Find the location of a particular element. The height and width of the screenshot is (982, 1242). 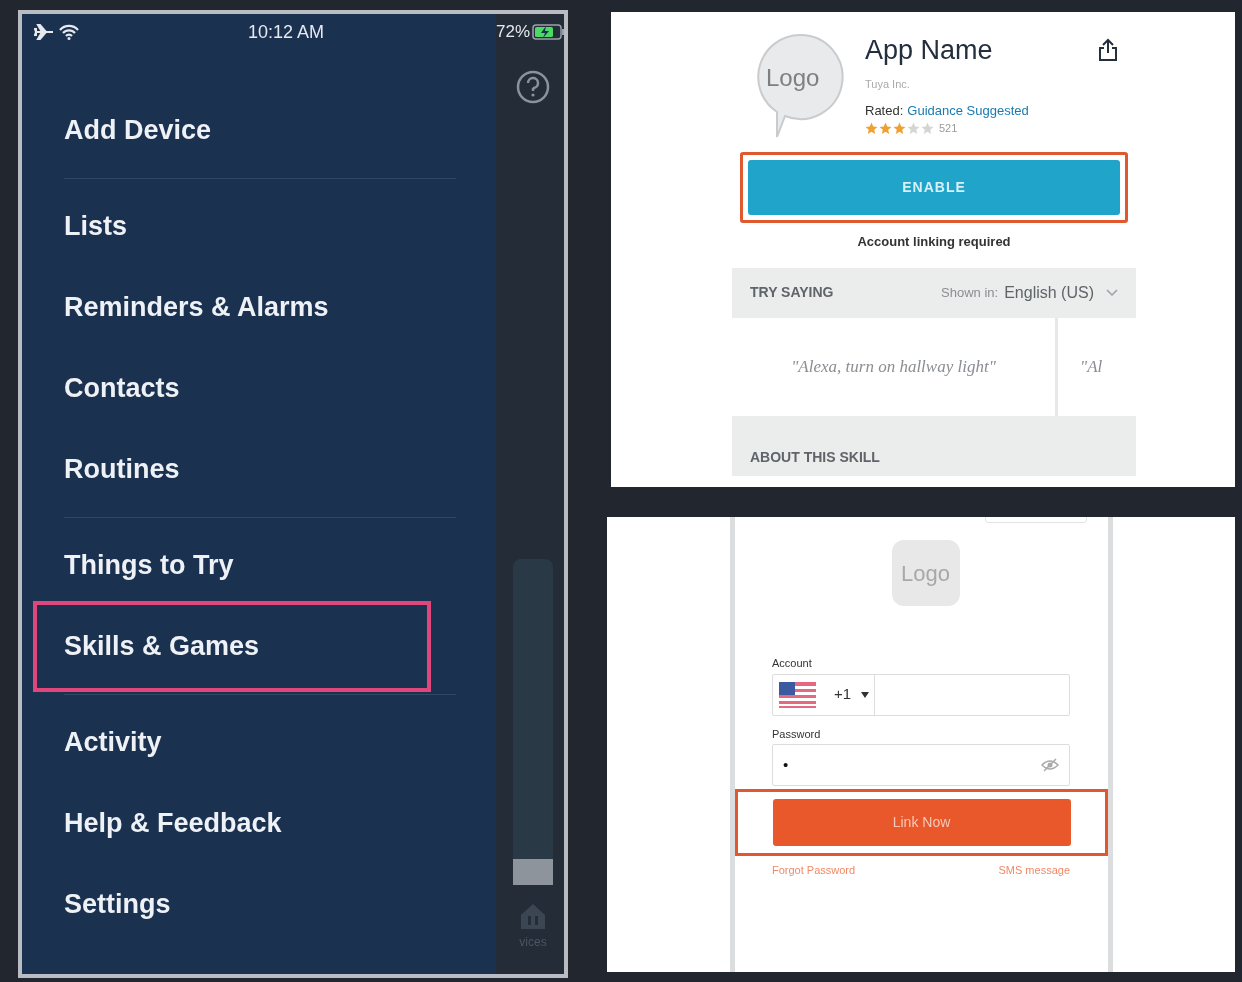

menu-item: Settings is located at coordinates (117, 904).